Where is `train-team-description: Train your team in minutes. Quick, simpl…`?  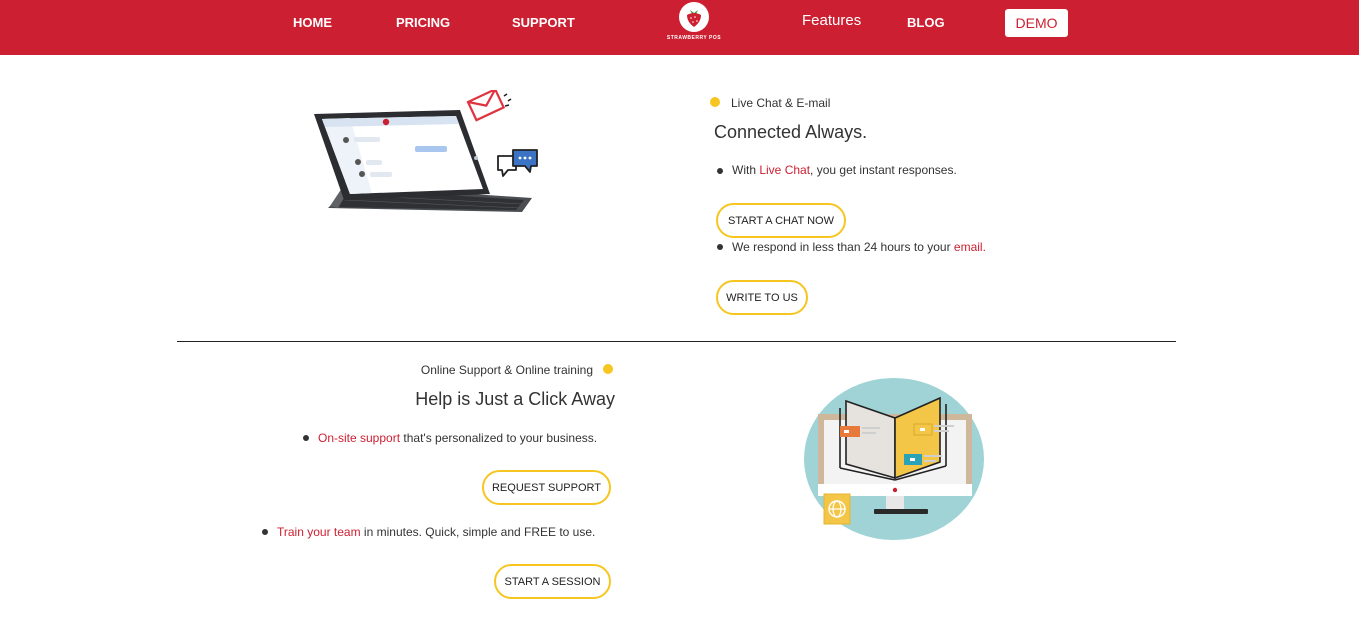 train-team-description: Train your team in minutes. Quick, simpl… is located at coordinates (436, 532).